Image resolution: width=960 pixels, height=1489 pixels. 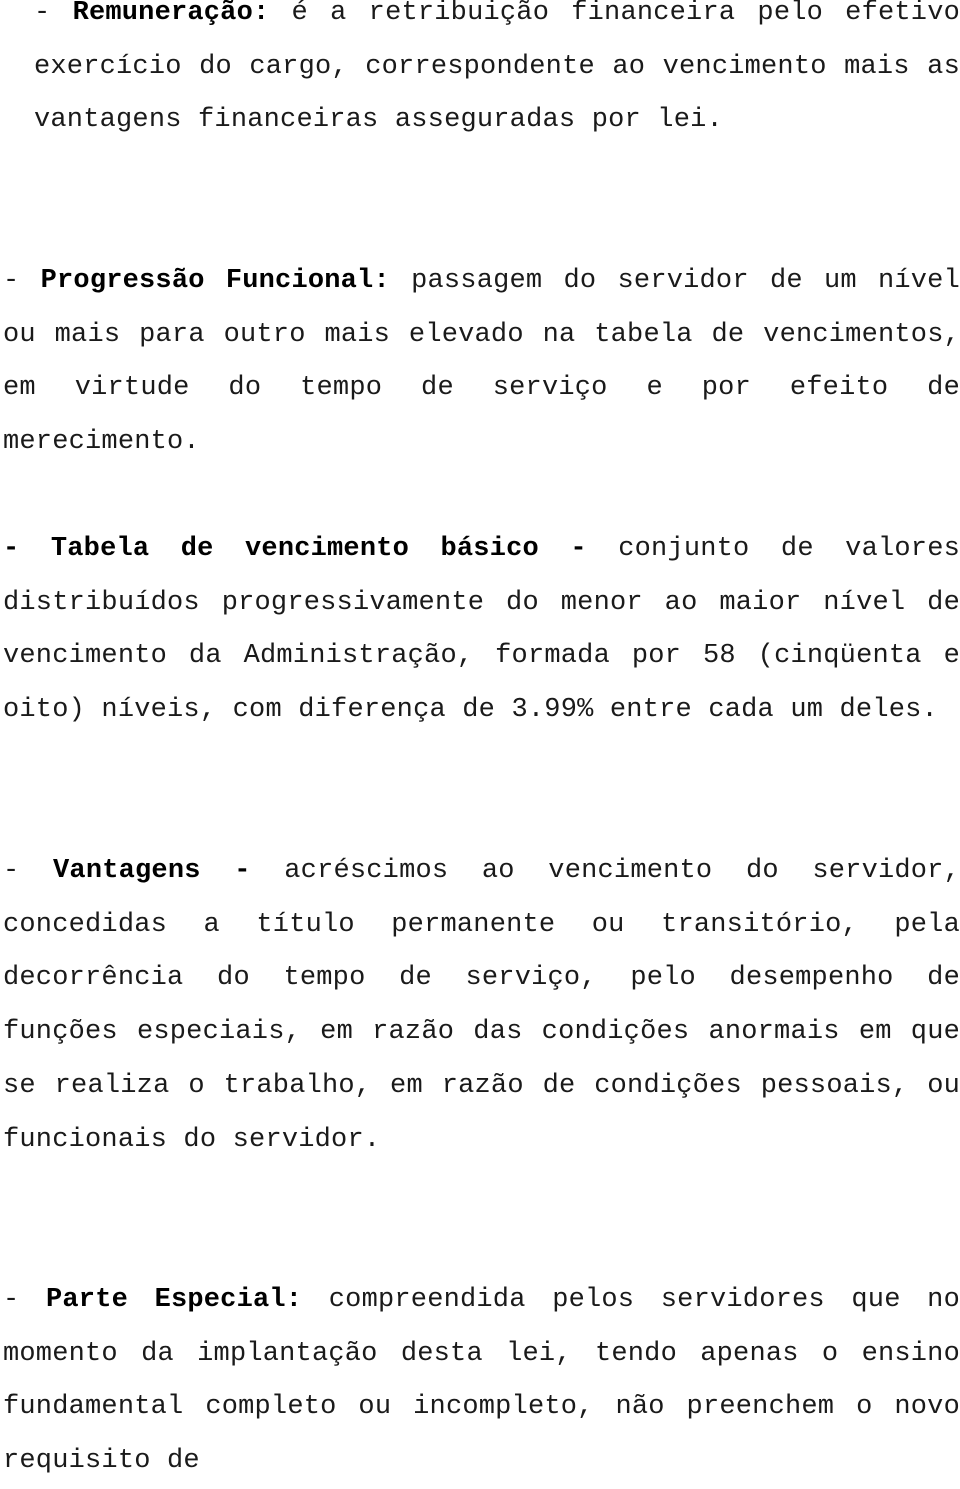 What do you see at coordinates (174, 1300) in the screenshot?
I see `term-parte-especial: Parte Especial:` at bounding box center [174, 1300].